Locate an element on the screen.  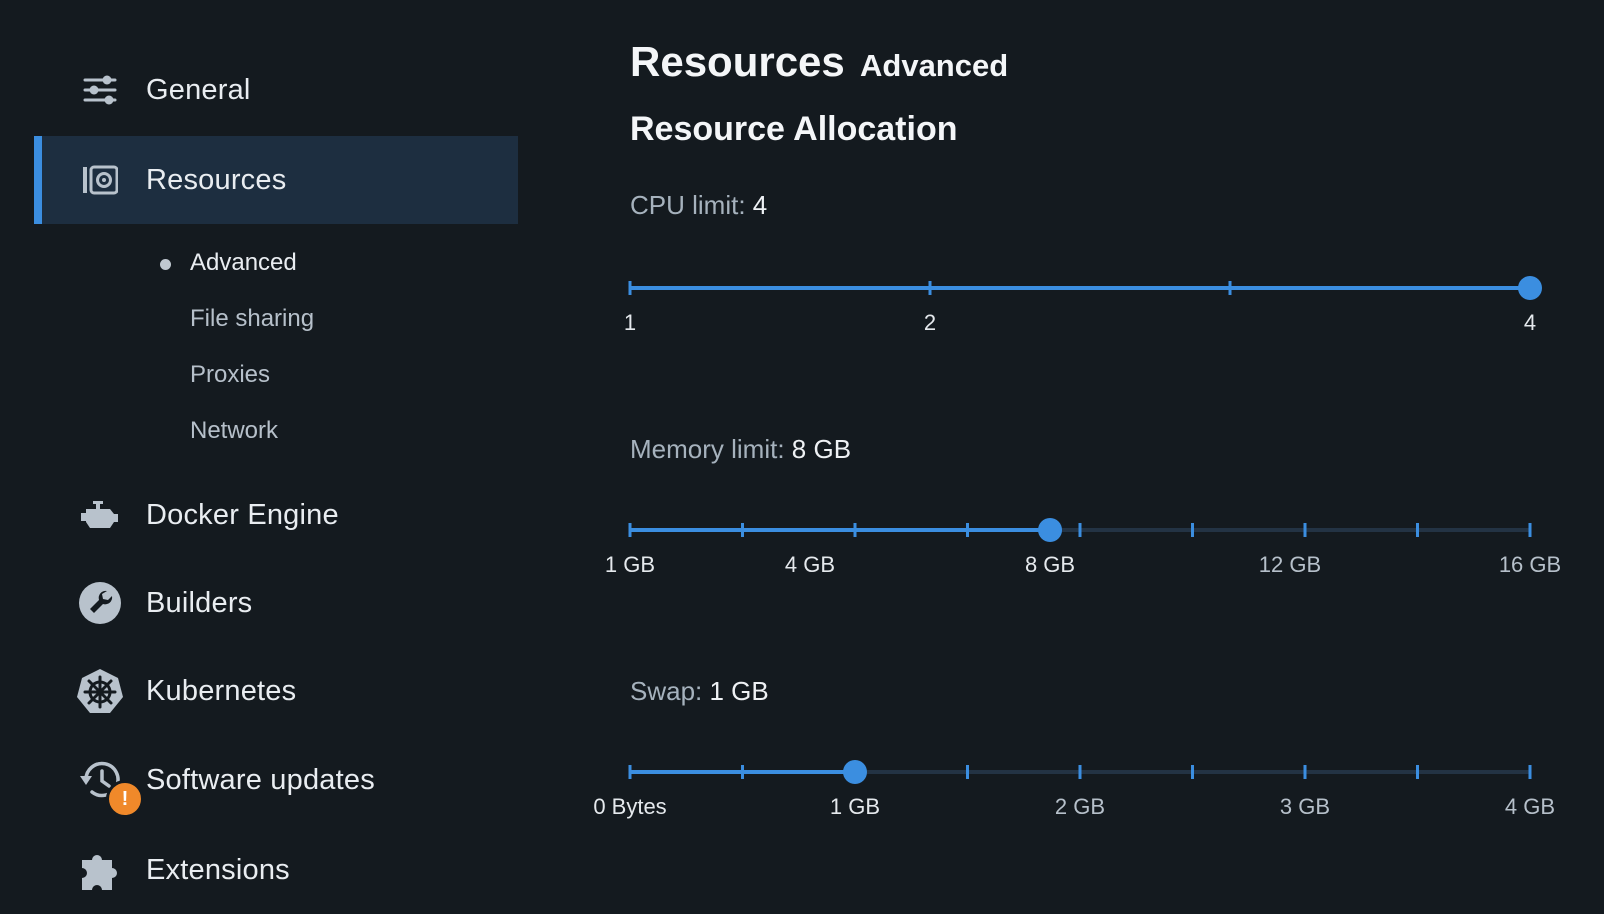
sidebar-item-software-updates: Software updates is located at coordinates (276, 780).